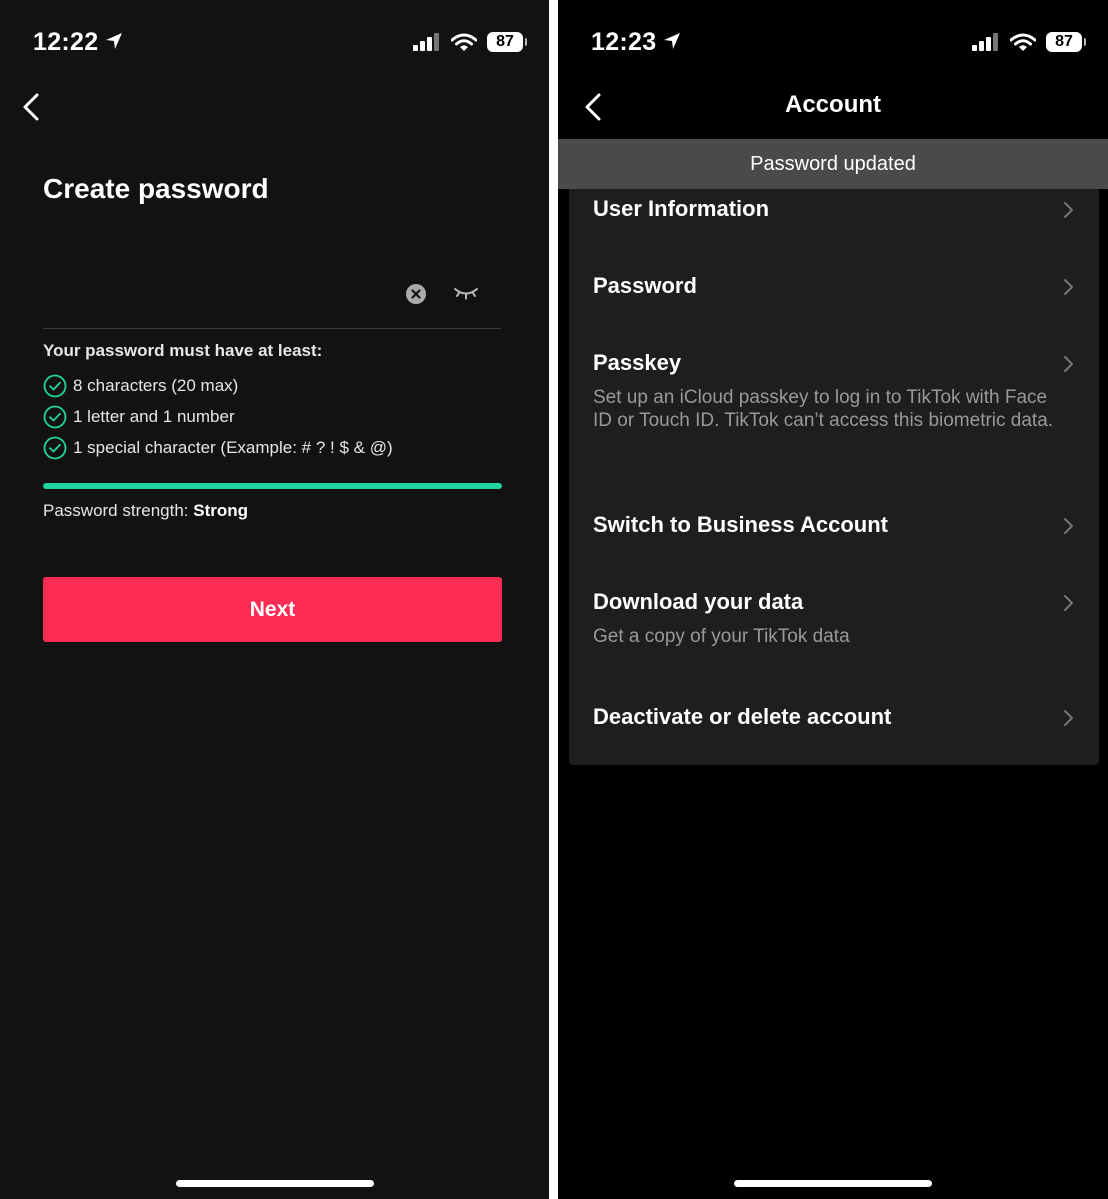 The image size is (1108, 1199). What do you see at coordinates (833, 104) in the screenshot?
I see `page-title: Account` at bounding box center [833, 104].